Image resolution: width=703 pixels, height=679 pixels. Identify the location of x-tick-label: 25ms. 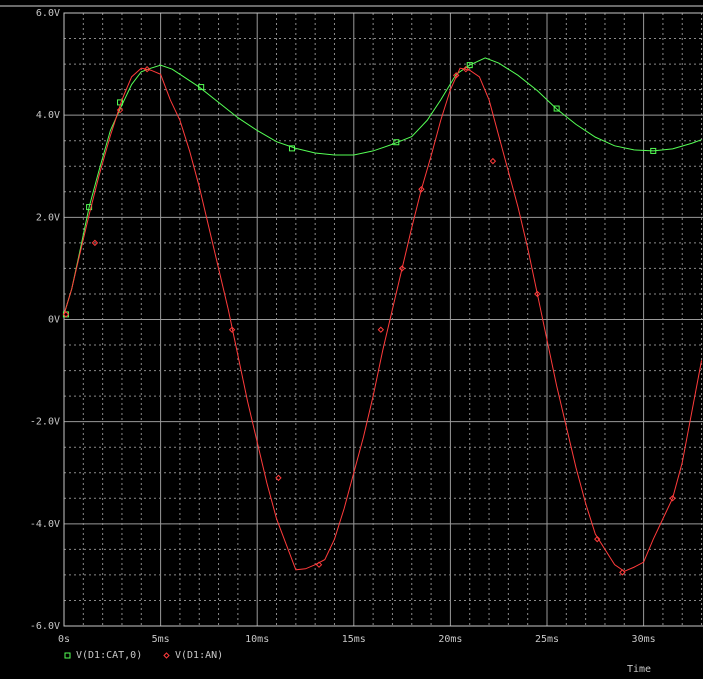
(547, 639).